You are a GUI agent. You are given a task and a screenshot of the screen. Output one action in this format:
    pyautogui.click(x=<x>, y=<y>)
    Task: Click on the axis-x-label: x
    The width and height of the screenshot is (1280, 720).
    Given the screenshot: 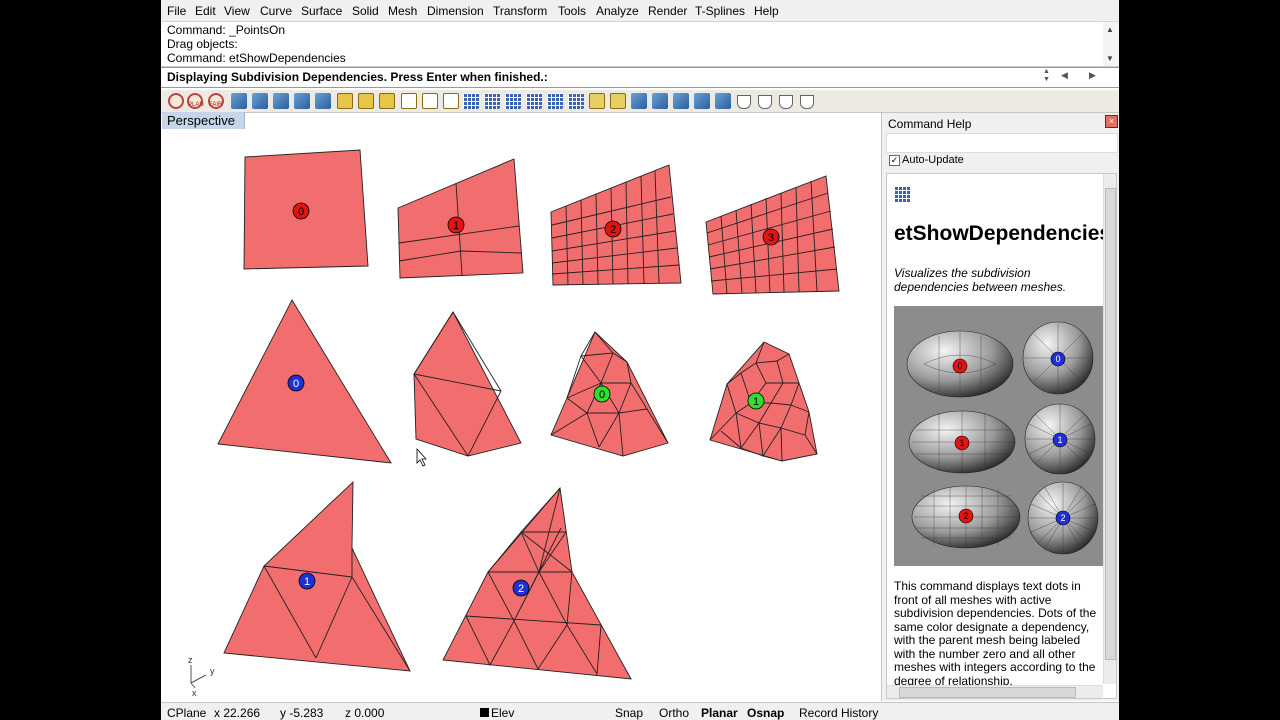 What is the action you would take?
    pyautogui.click(x=194, y=693)
    